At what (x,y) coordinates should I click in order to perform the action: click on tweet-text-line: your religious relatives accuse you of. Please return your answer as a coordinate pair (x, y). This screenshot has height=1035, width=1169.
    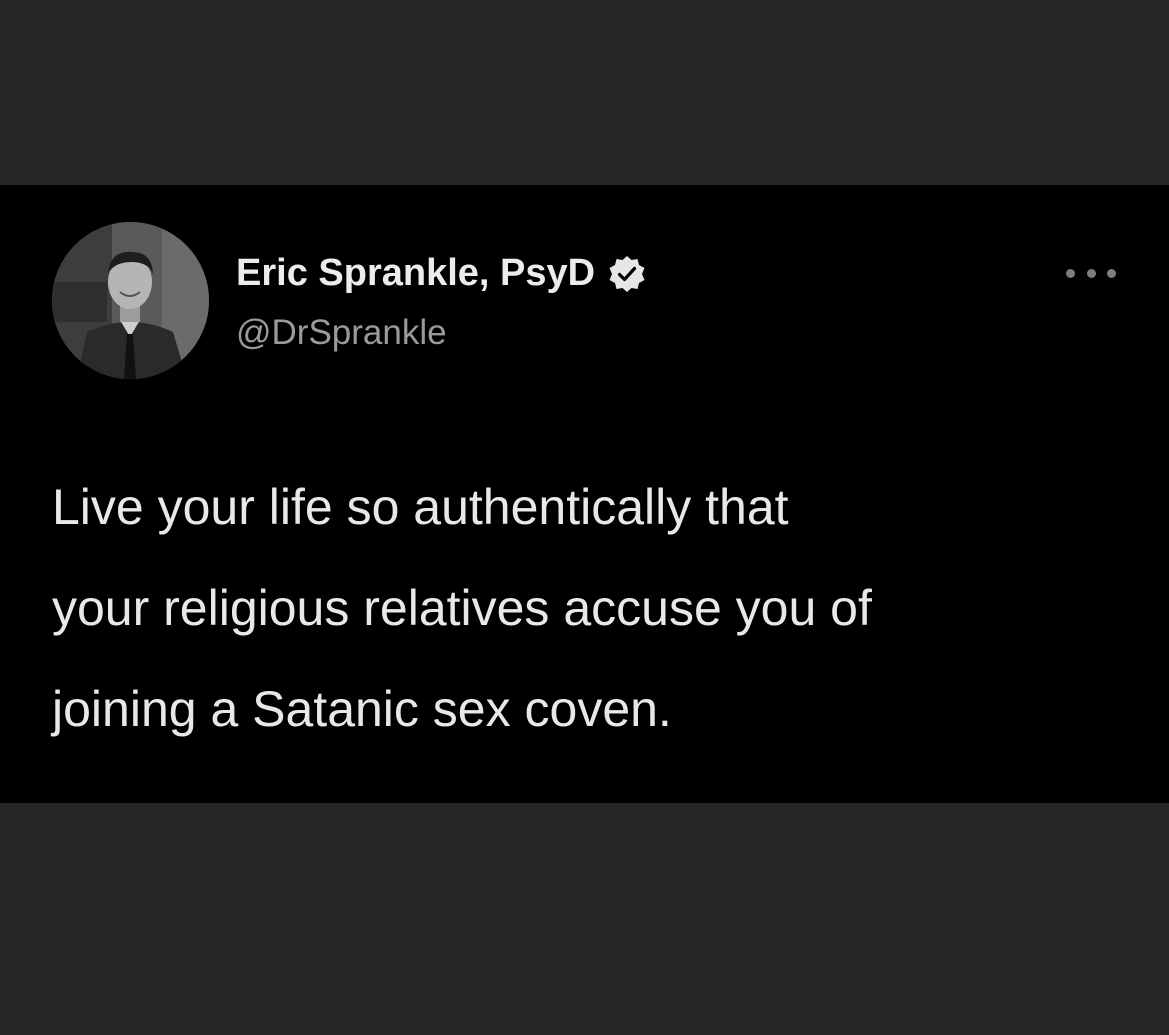
    Looking at the image, I should click on (462, 608).